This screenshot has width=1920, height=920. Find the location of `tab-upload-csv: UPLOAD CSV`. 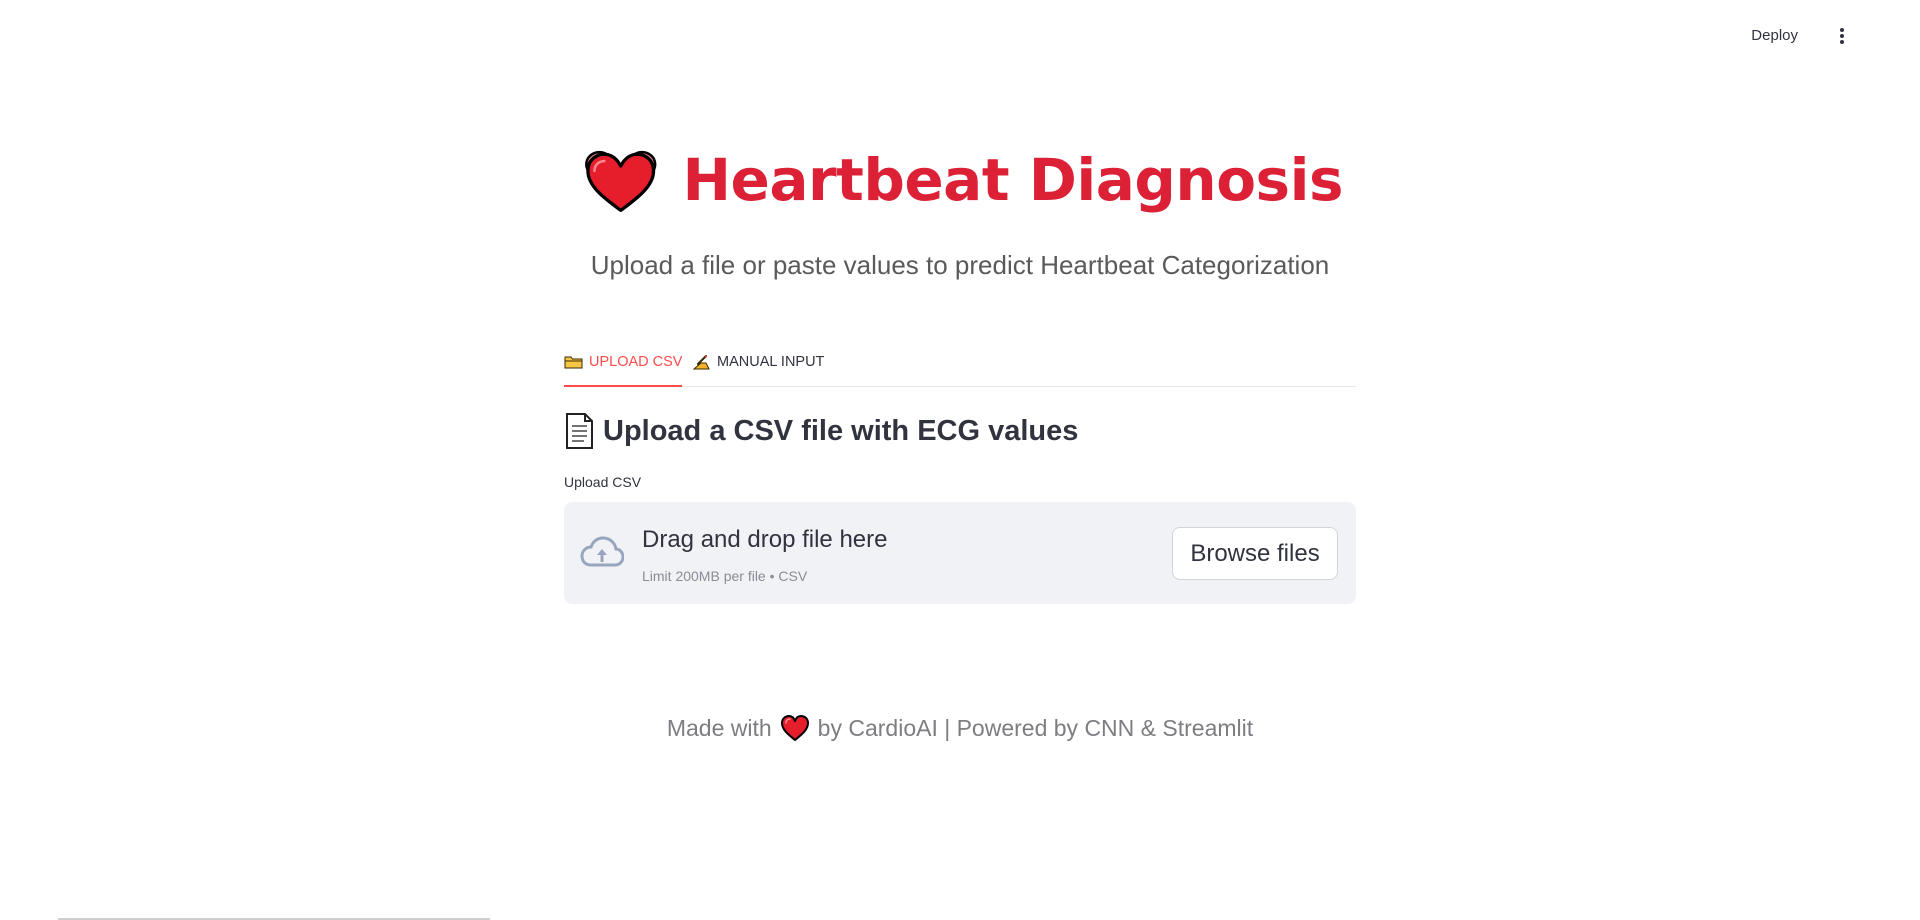

tab-upload-csv: UPLOAD CSV is located at coordinates (623, 370).